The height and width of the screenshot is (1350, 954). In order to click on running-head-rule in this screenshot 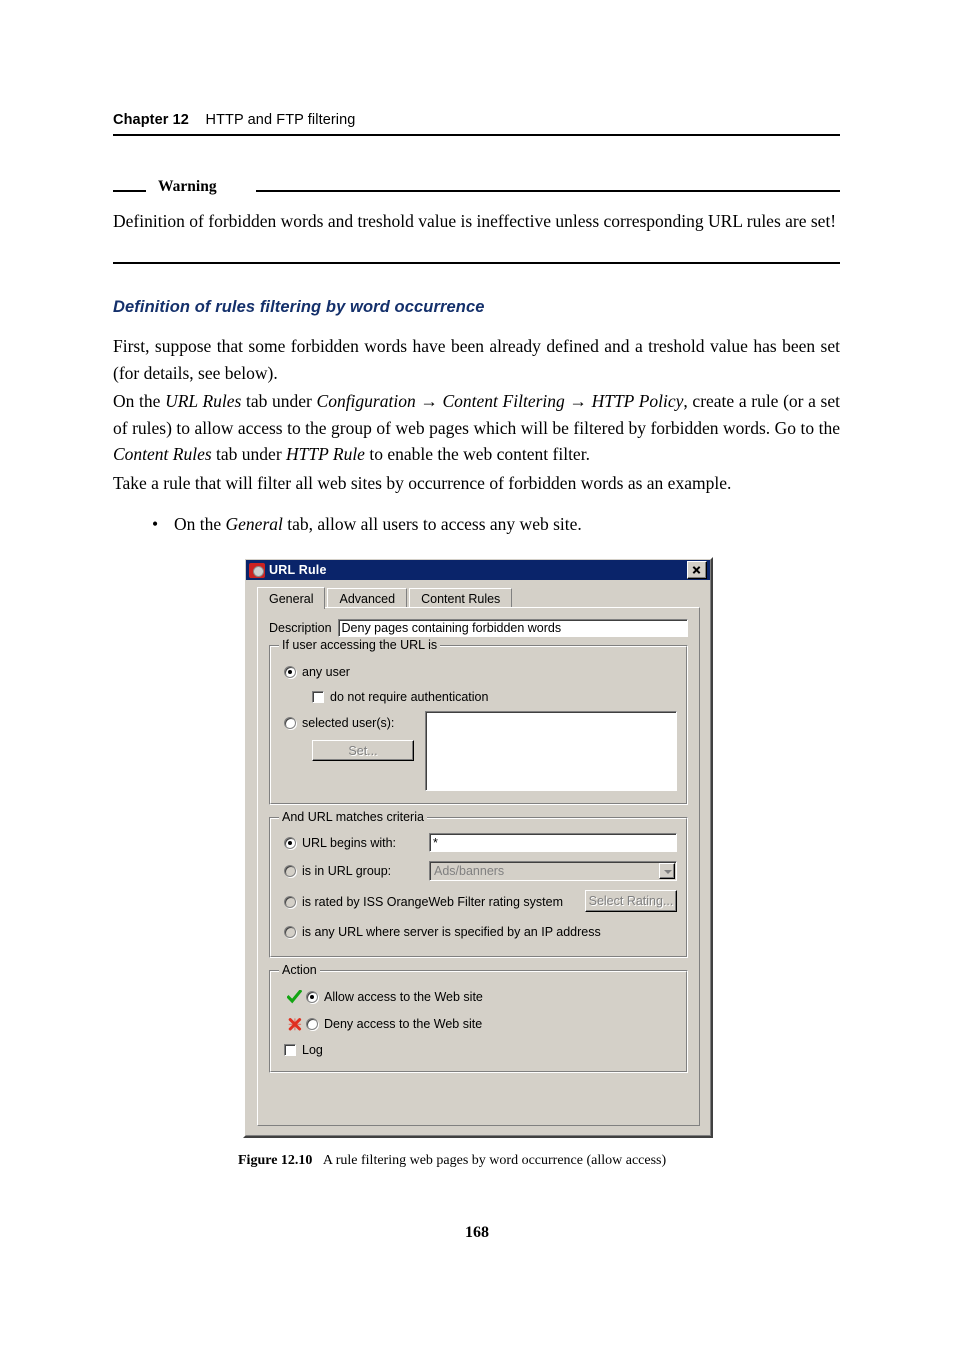, I will do `click(476, 135)`.